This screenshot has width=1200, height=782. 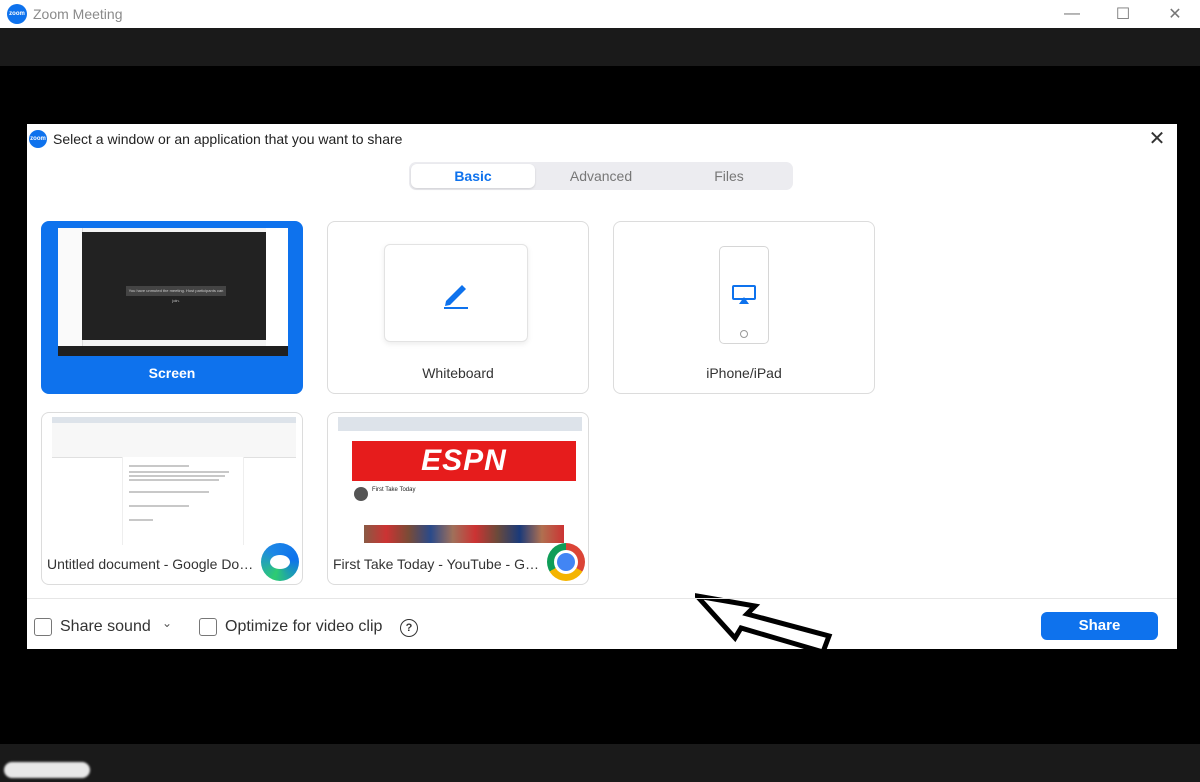 What do you see at coordinates (43, 627) in the screenshot?
I see `share-sound-checkbox` at bounding box center [43, 627].